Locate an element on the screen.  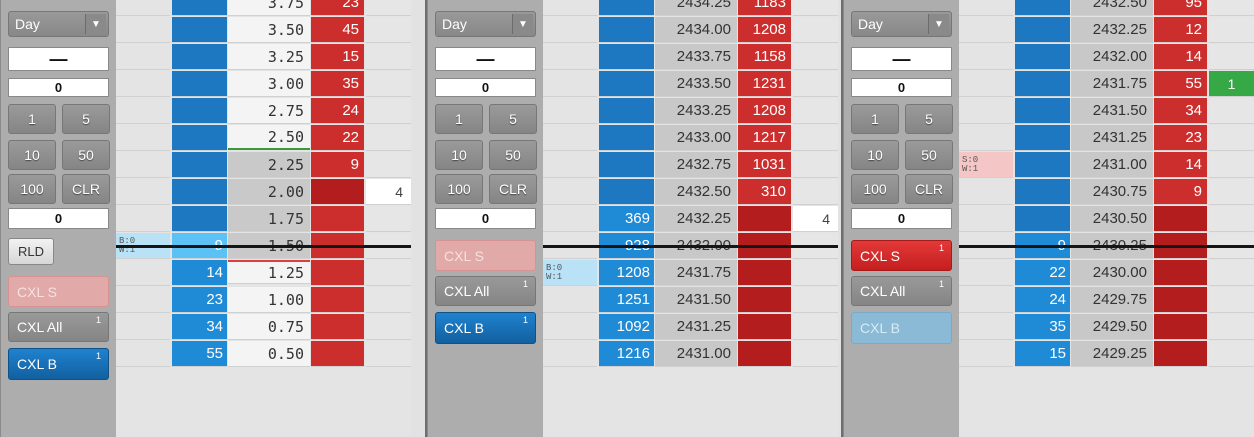
ask-cell: 1231 is located at coordinates (764, 84).